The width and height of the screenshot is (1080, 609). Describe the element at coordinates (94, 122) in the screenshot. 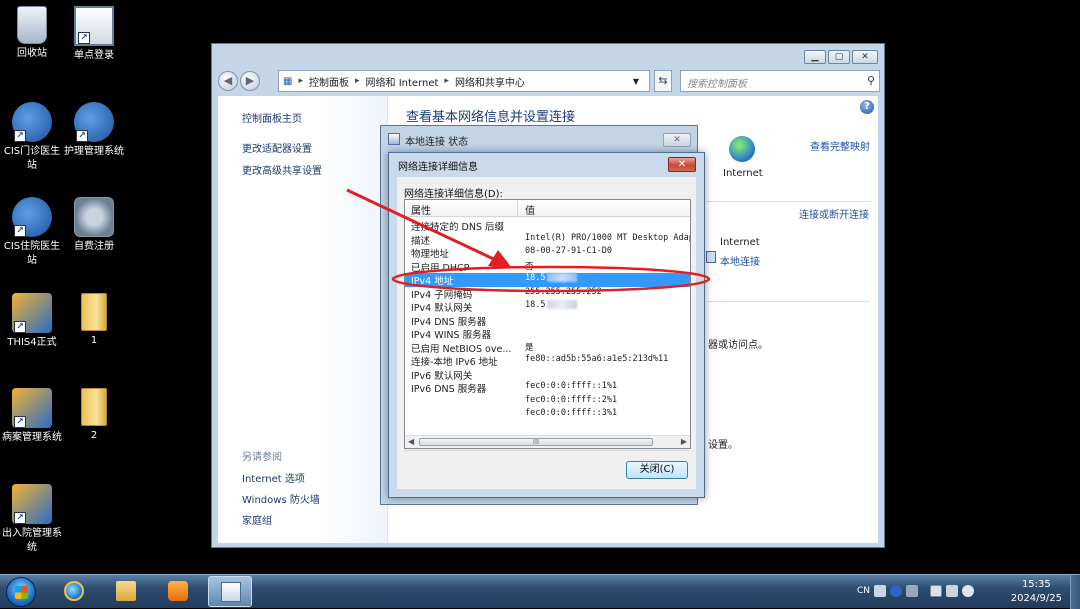

I see `nursing-app-icon: ↗` at that location.